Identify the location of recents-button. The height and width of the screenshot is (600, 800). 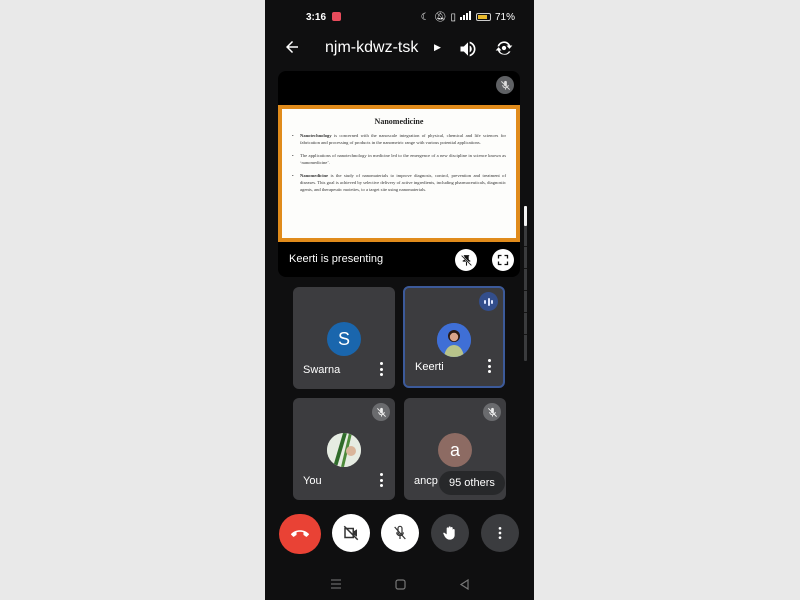
(336, 584).